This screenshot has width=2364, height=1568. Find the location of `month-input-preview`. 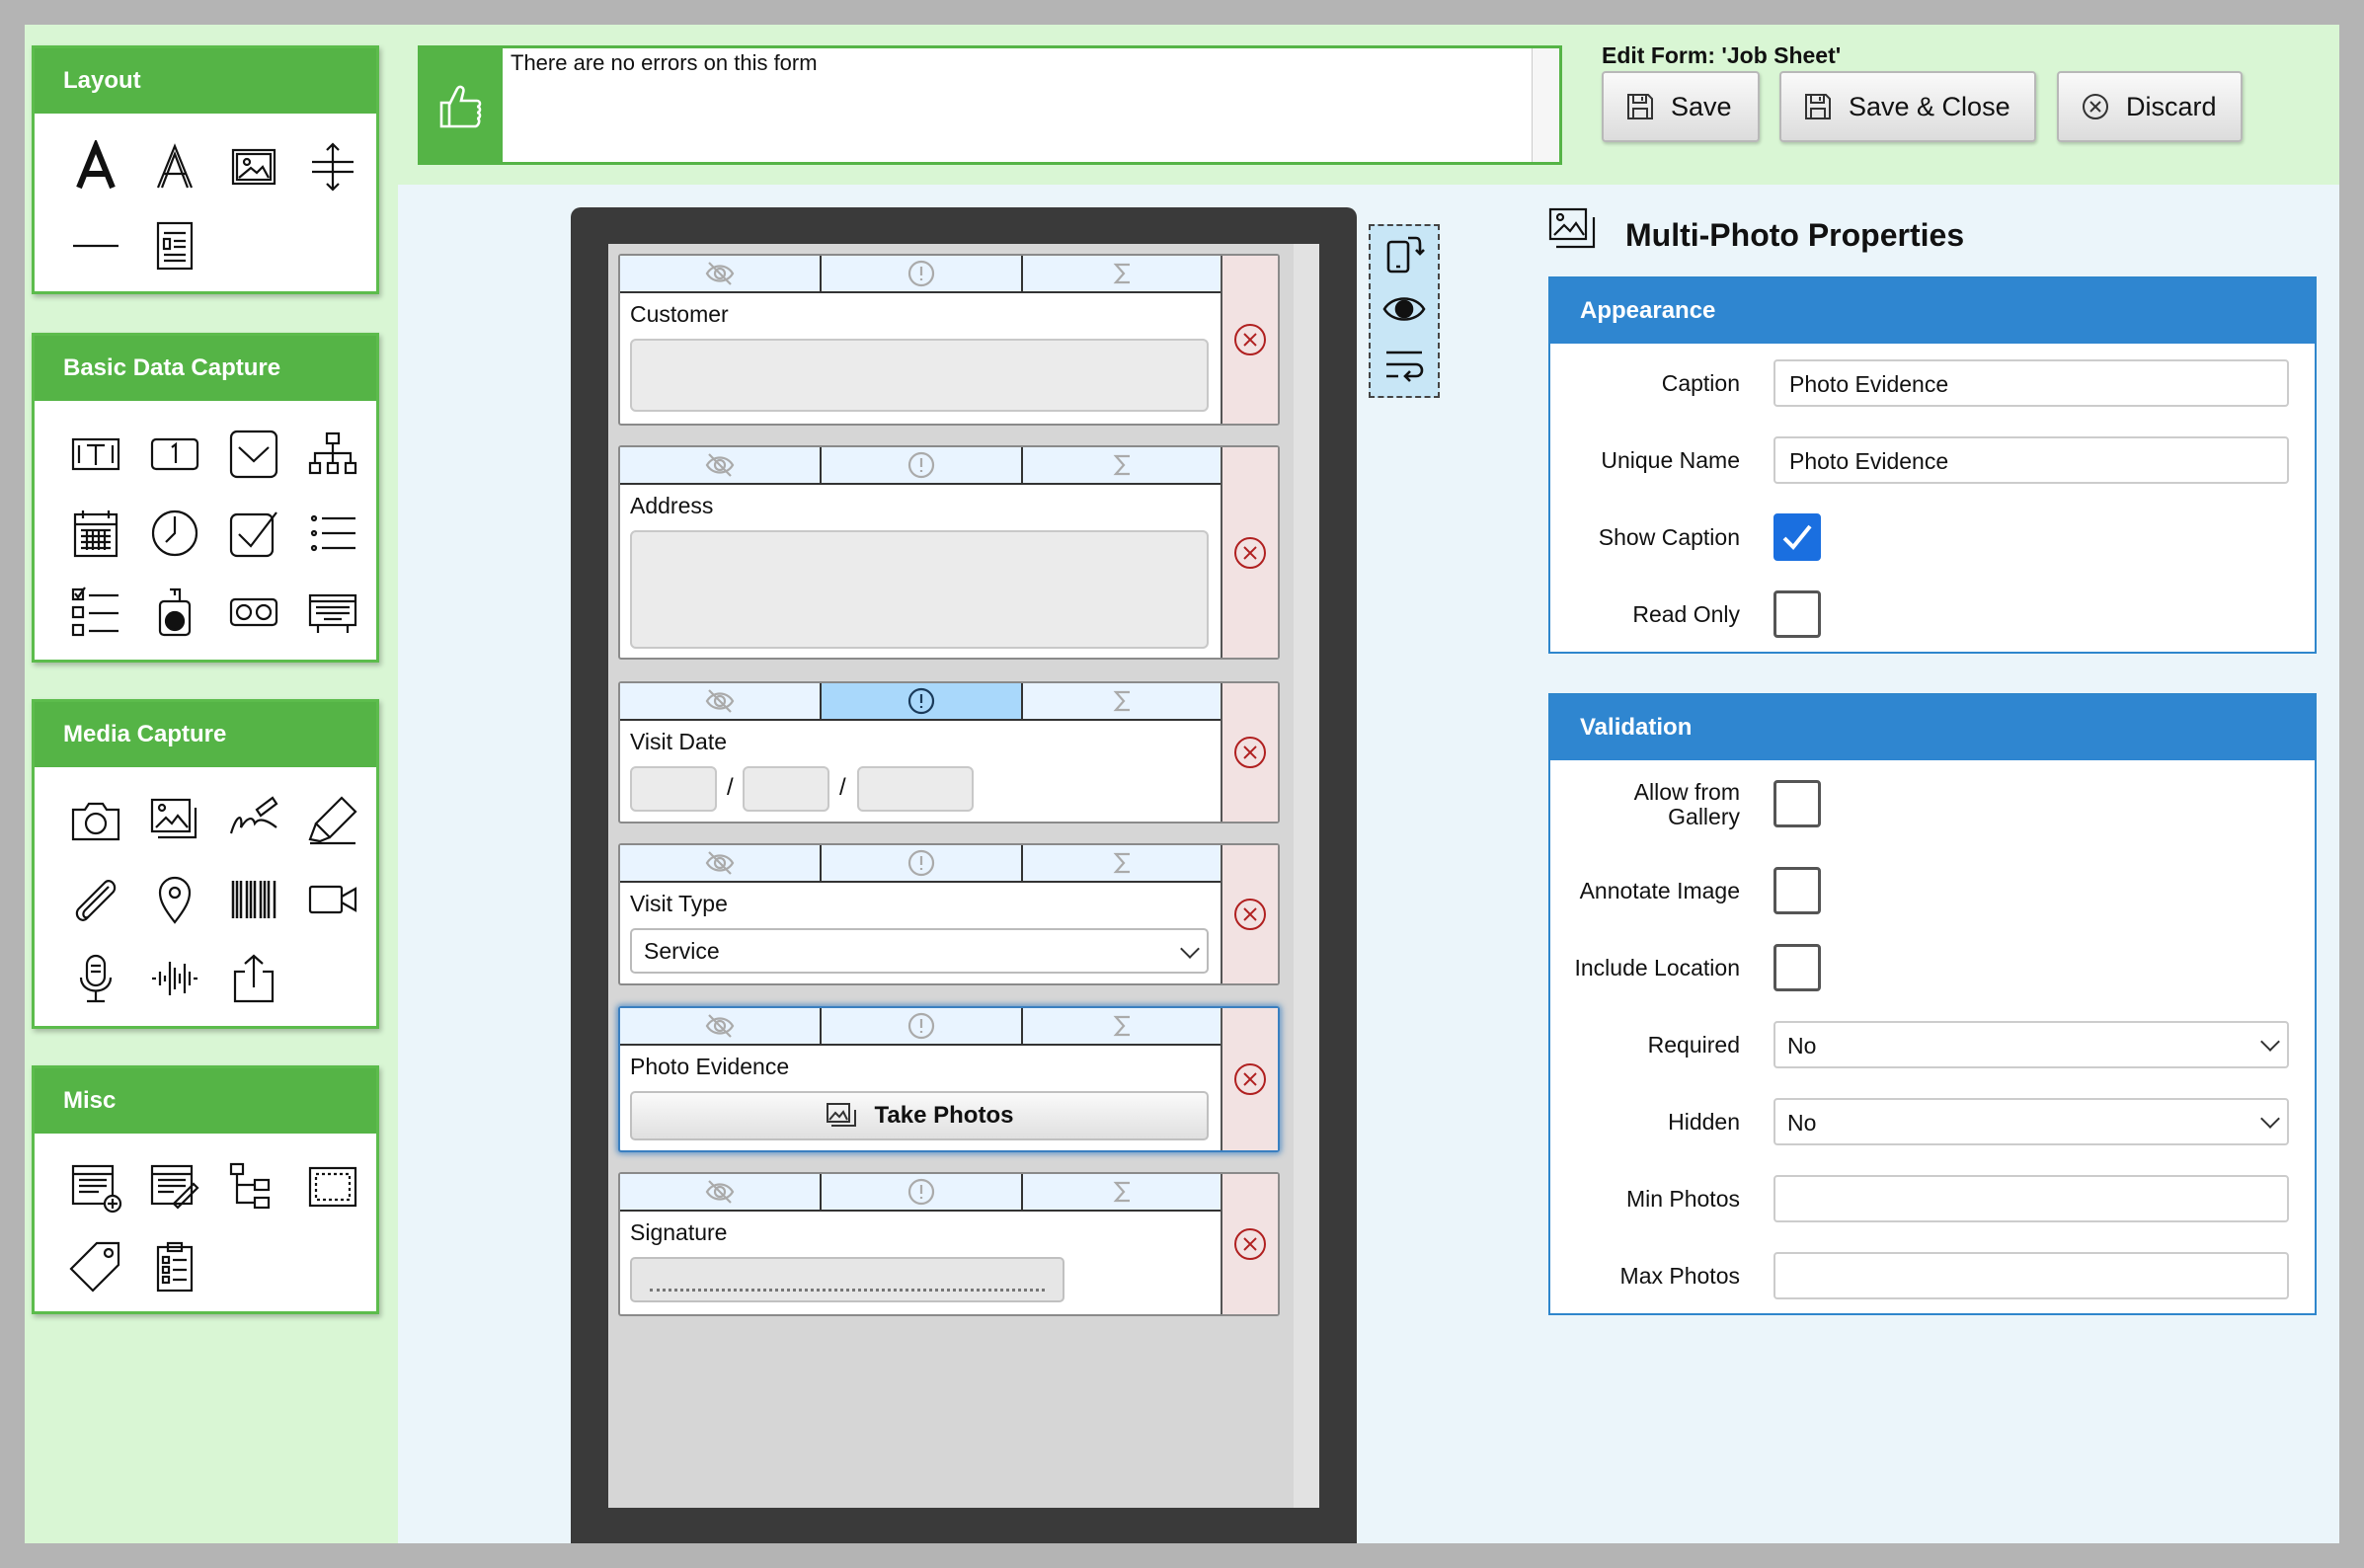

month-input-preview is located at coordinates (786, 789).